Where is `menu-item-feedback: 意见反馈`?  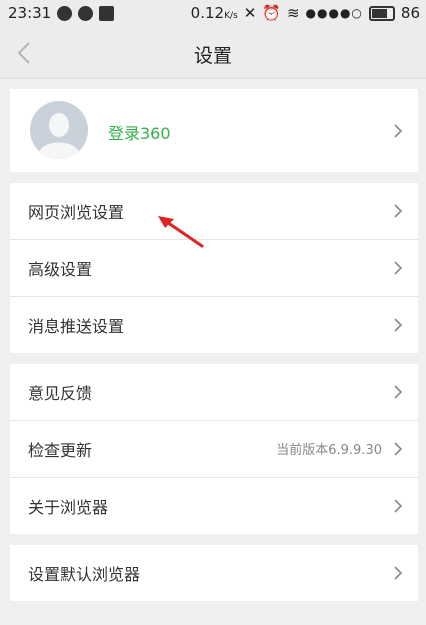
menu-item-feedback: 意见反馈 is located at coordinates (214, 392).